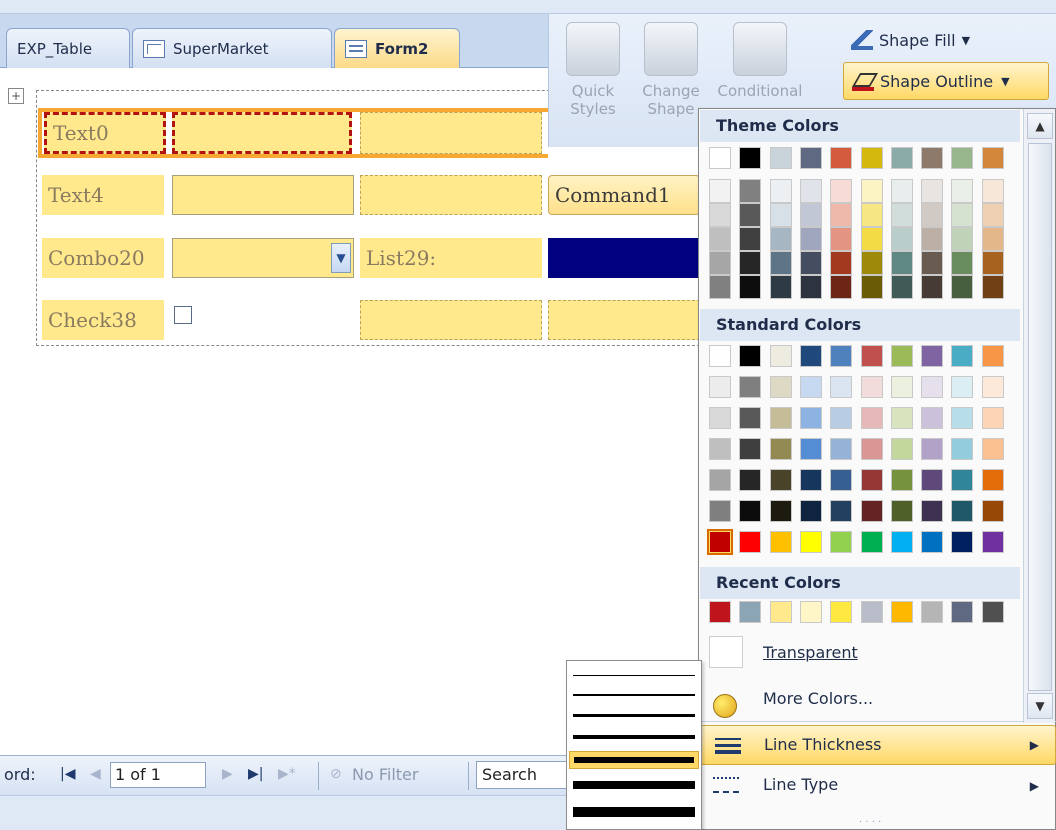  Describe the element at coordinates (1039, 416) in the screenshot. I see `menu-scrollbar: ▲ ▼` at that location.